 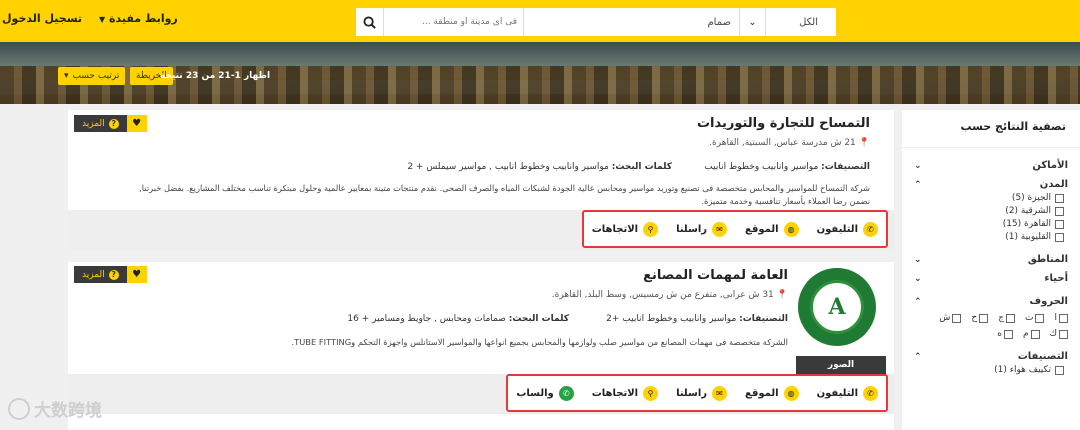 I want to click on city-label: الجيزة (5), so click(x=1031, y=198).